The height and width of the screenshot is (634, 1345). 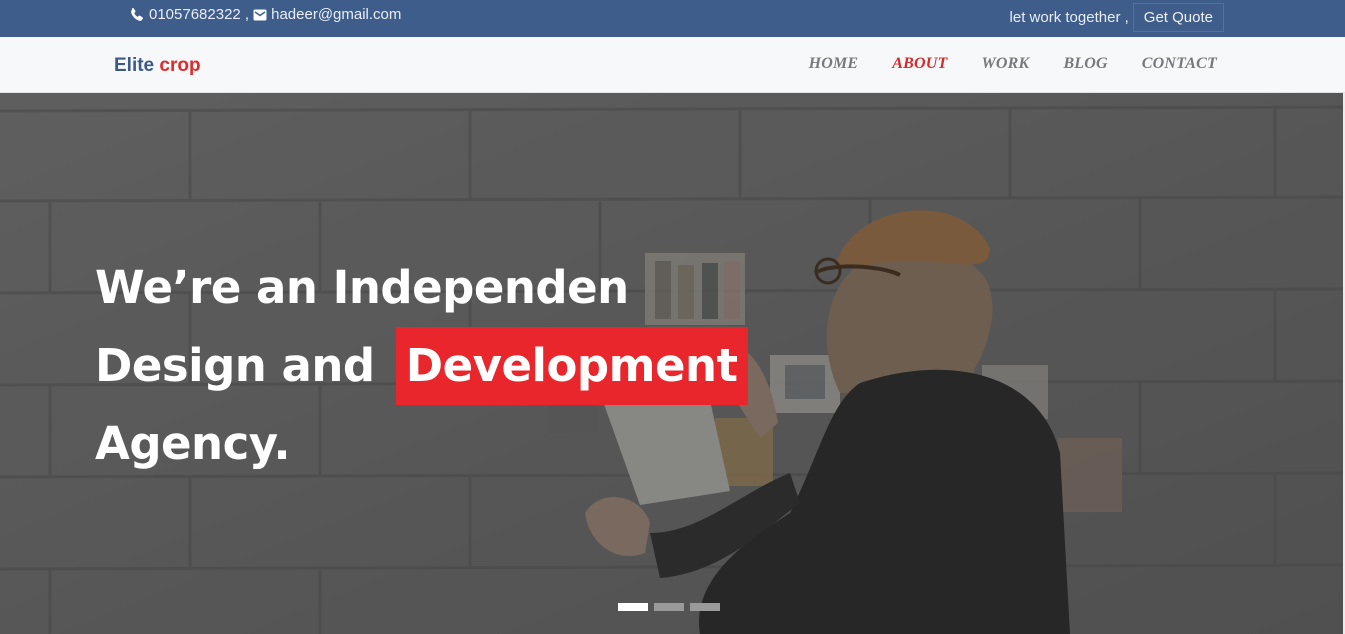 I want to click on slider-indicators, so click(x=672, y=607).